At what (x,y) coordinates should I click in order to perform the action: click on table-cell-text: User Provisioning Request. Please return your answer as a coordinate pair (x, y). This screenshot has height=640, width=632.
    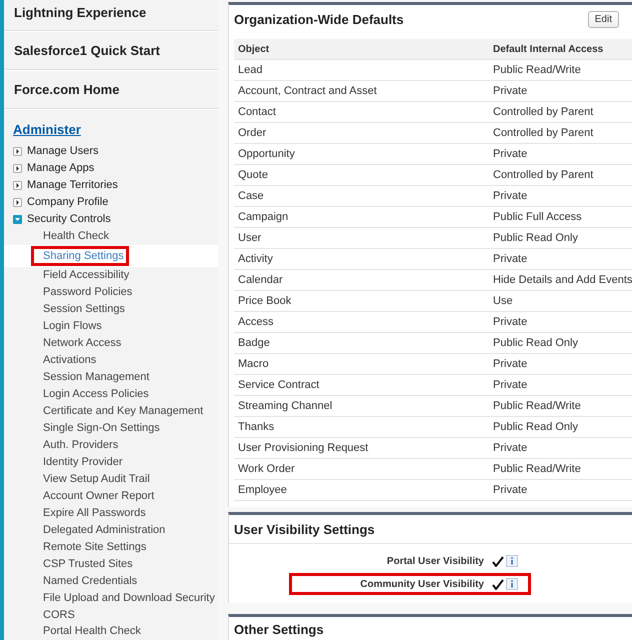
    Looking at the image, I should click on (303, 448).